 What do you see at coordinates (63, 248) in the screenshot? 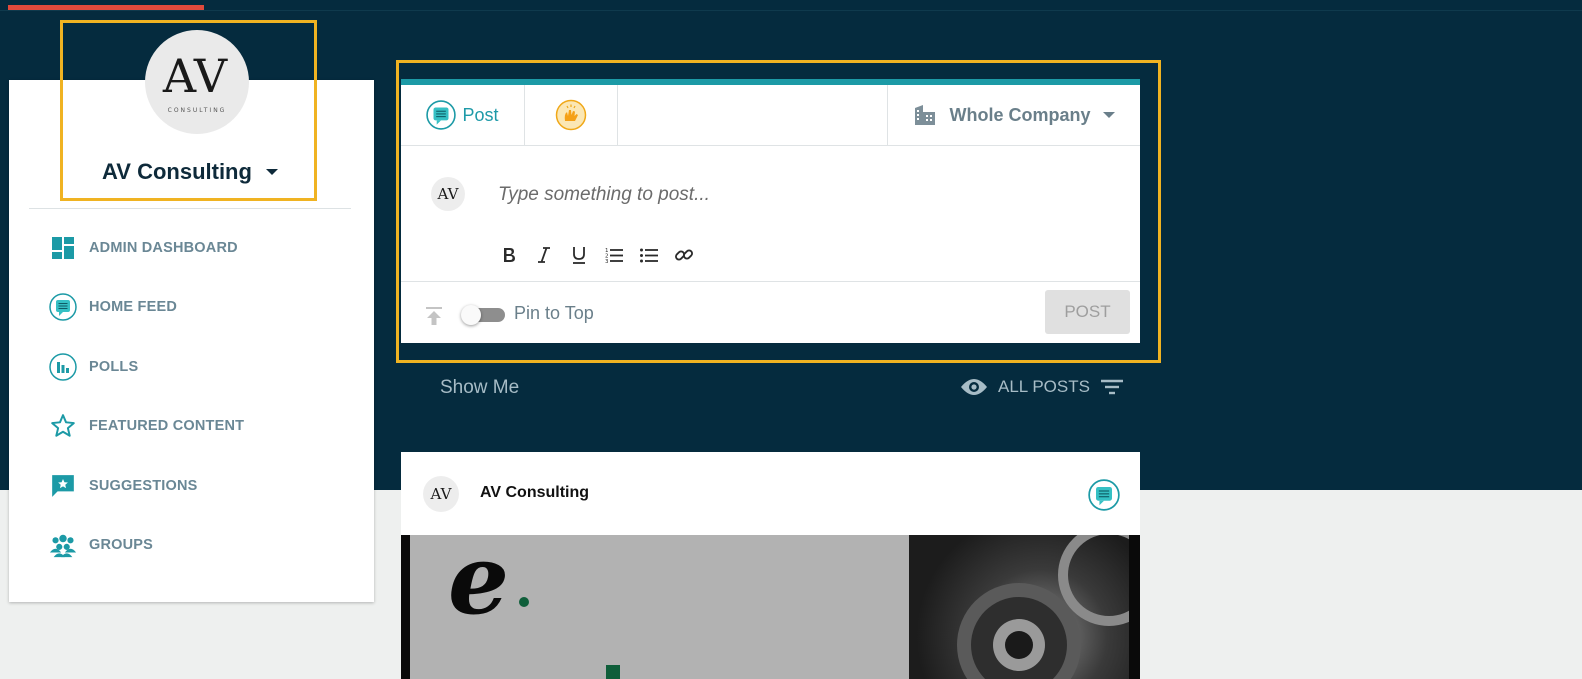
I see `dashboard-icon` at bounding box center [63, 248].